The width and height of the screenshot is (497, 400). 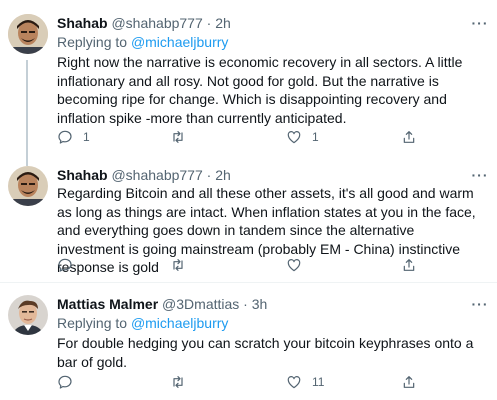 What do you see at coordinates (257, 382) in the screenshot?
I see `tweet-actions: 11` at bounding box center [257, 382].